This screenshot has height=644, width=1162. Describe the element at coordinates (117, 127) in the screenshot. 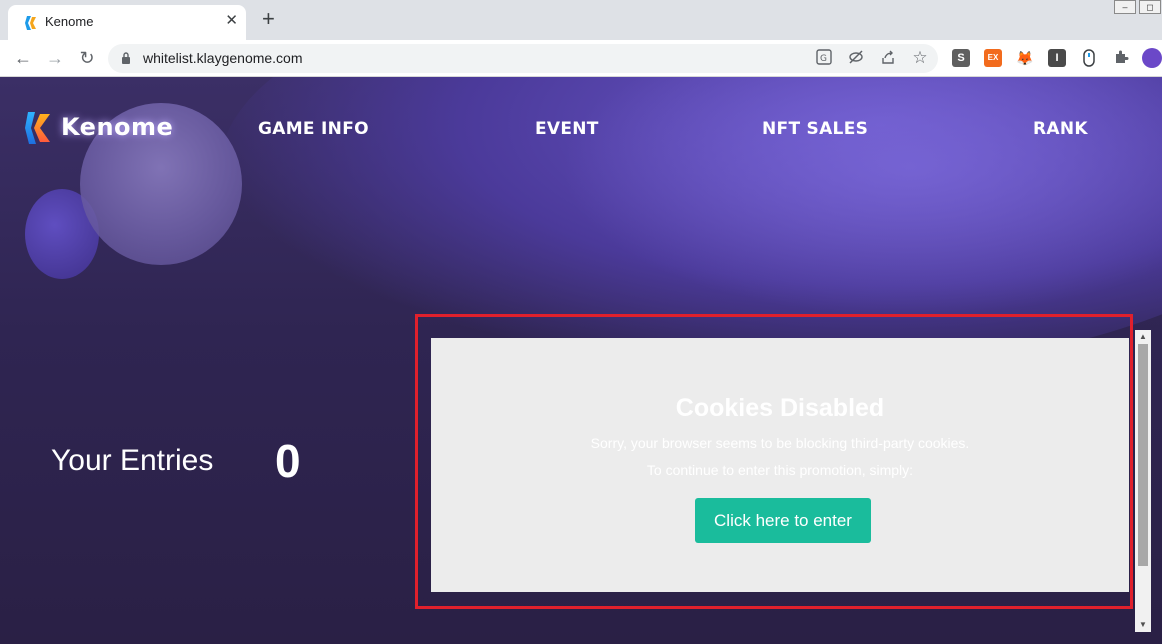

I see `site-logo: Kenome` at that location.